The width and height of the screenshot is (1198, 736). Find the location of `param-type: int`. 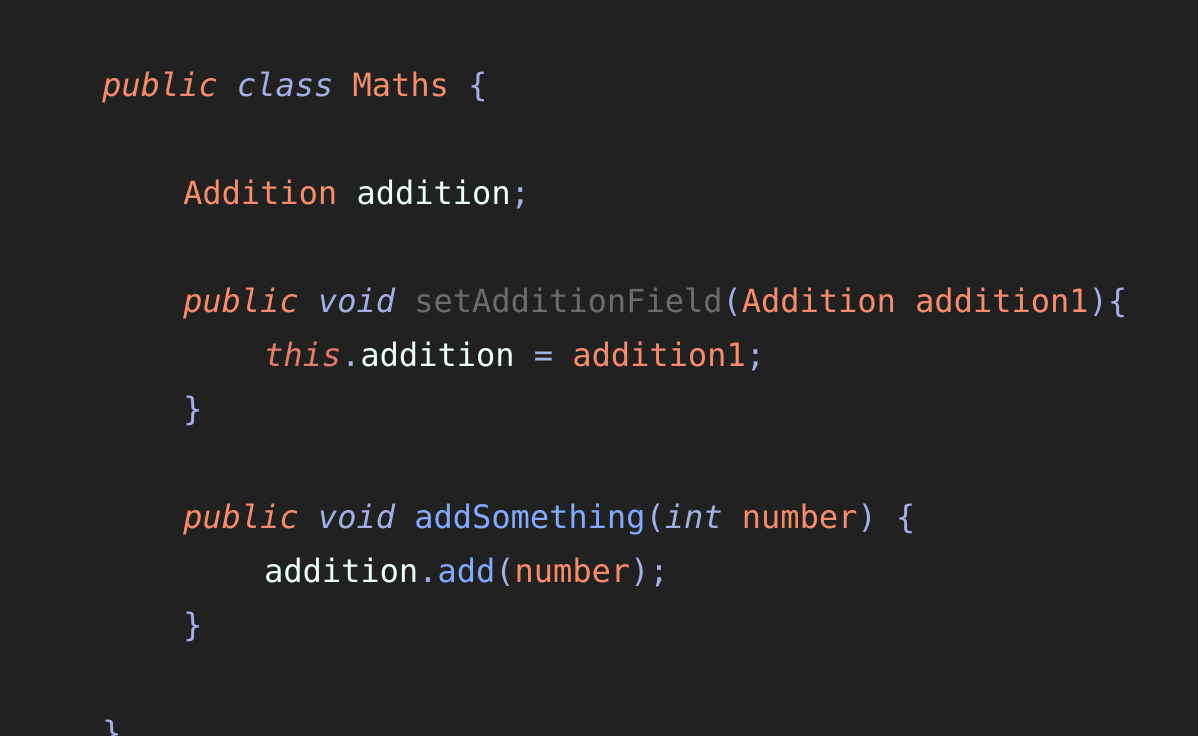

param-type: int is located at coordinates (693, 517).